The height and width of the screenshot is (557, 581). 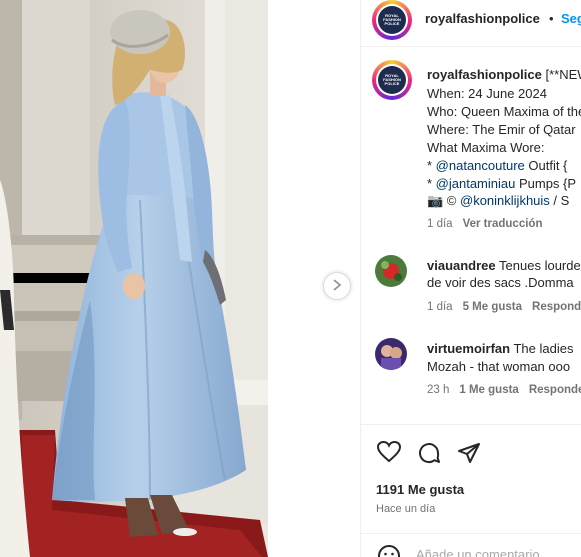 What do you see at coordinates (461, 265) in the screenshot?
I see `comment-username: viauandree` at bounding box center [461, 265].